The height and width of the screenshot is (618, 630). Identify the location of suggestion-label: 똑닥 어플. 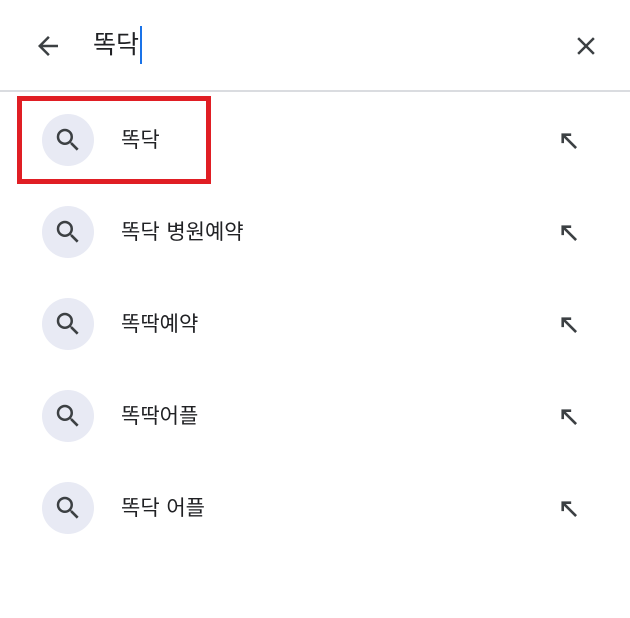
(163, 508).